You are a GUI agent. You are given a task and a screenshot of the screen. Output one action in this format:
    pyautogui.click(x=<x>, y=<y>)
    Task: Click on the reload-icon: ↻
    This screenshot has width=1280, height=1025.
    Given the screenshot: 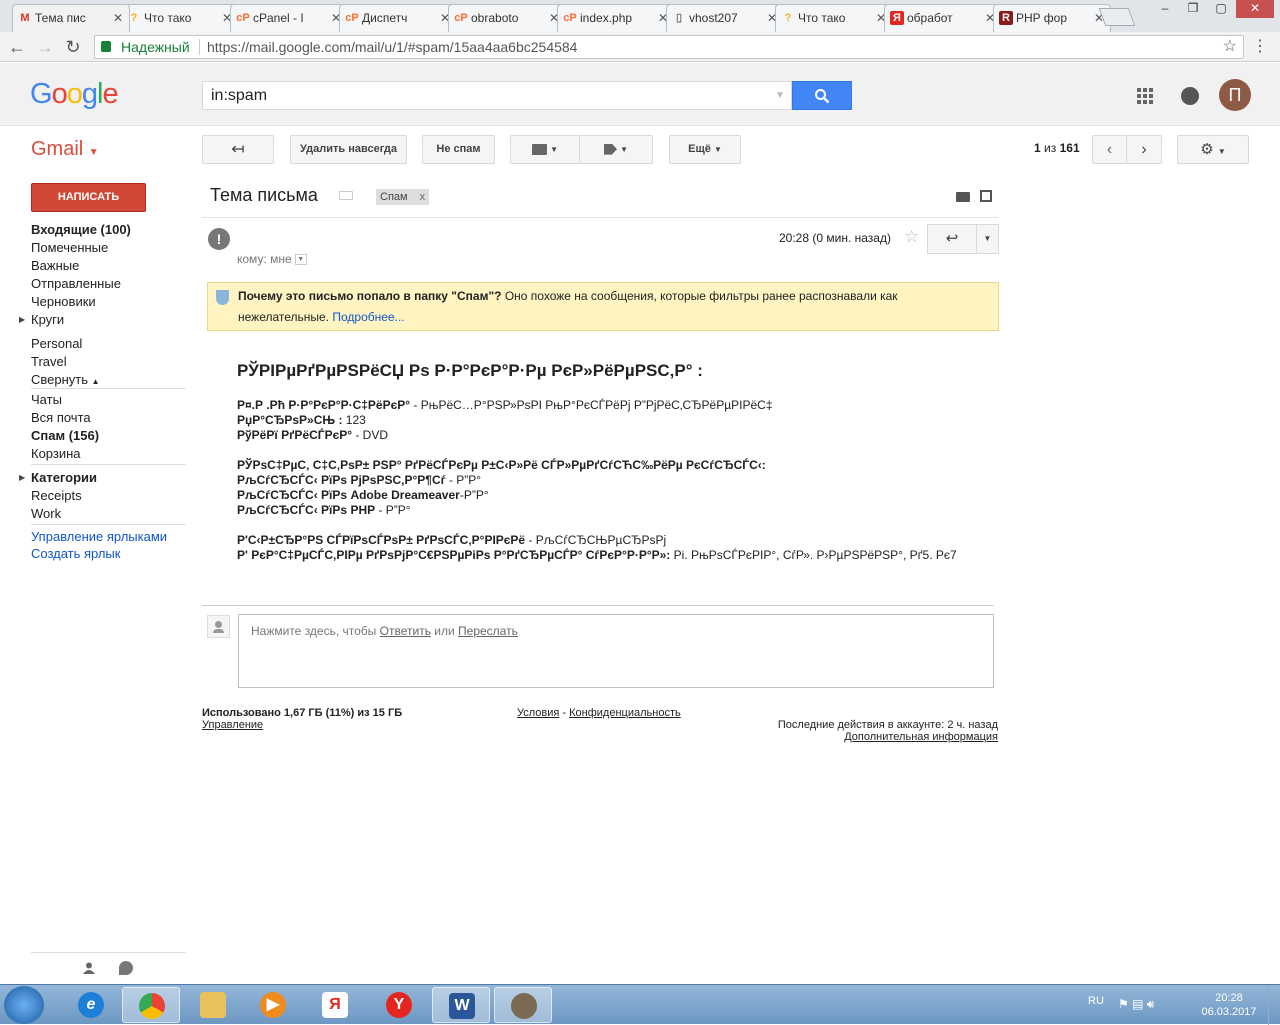 What is the action you would take?
    pyautogui.click(x=73, y=47)
    